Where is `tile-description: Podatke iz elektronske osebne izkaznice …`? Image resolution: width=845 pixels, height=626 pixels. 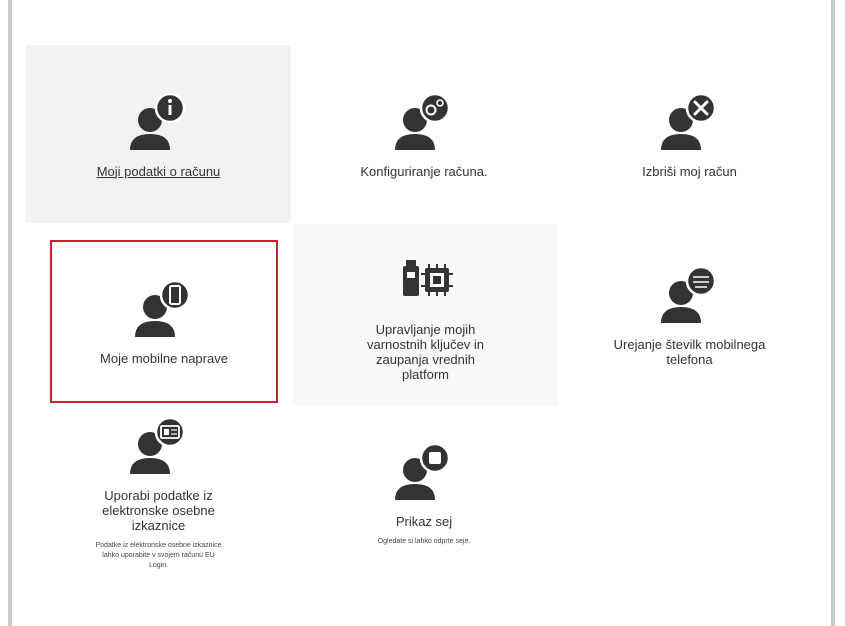 tile-description: Podatke iz elektronske osebne izkaznice … is located at coordinates (158, 555).